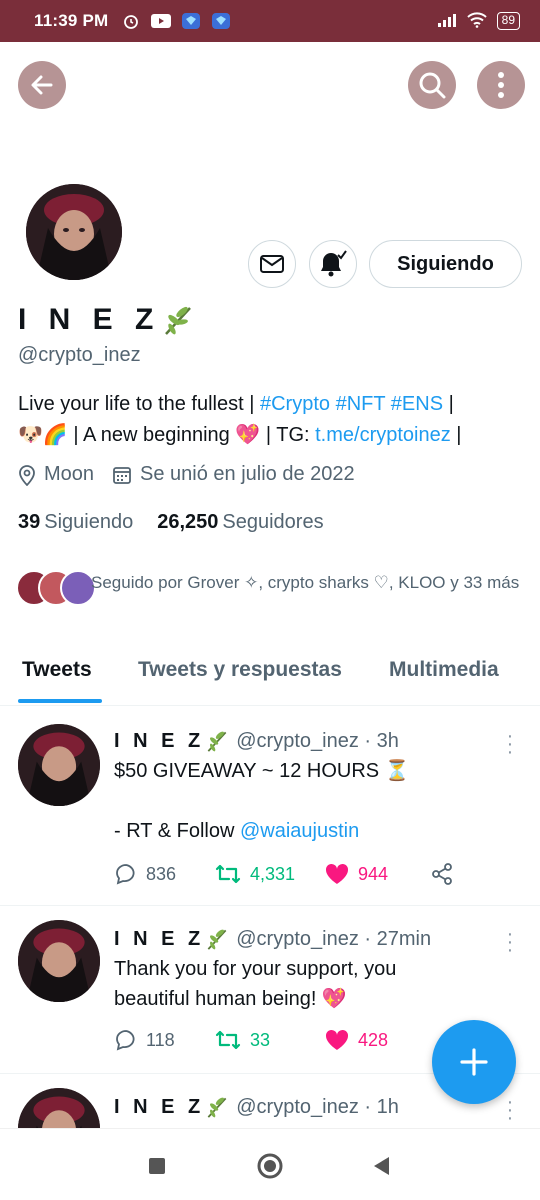 Image resolution: width=540 pixels, height=1200 pixels. Describe the element at coordinates (151, 435) in the screenshot. I see `bio-text-2: | A new beginning` at that location.